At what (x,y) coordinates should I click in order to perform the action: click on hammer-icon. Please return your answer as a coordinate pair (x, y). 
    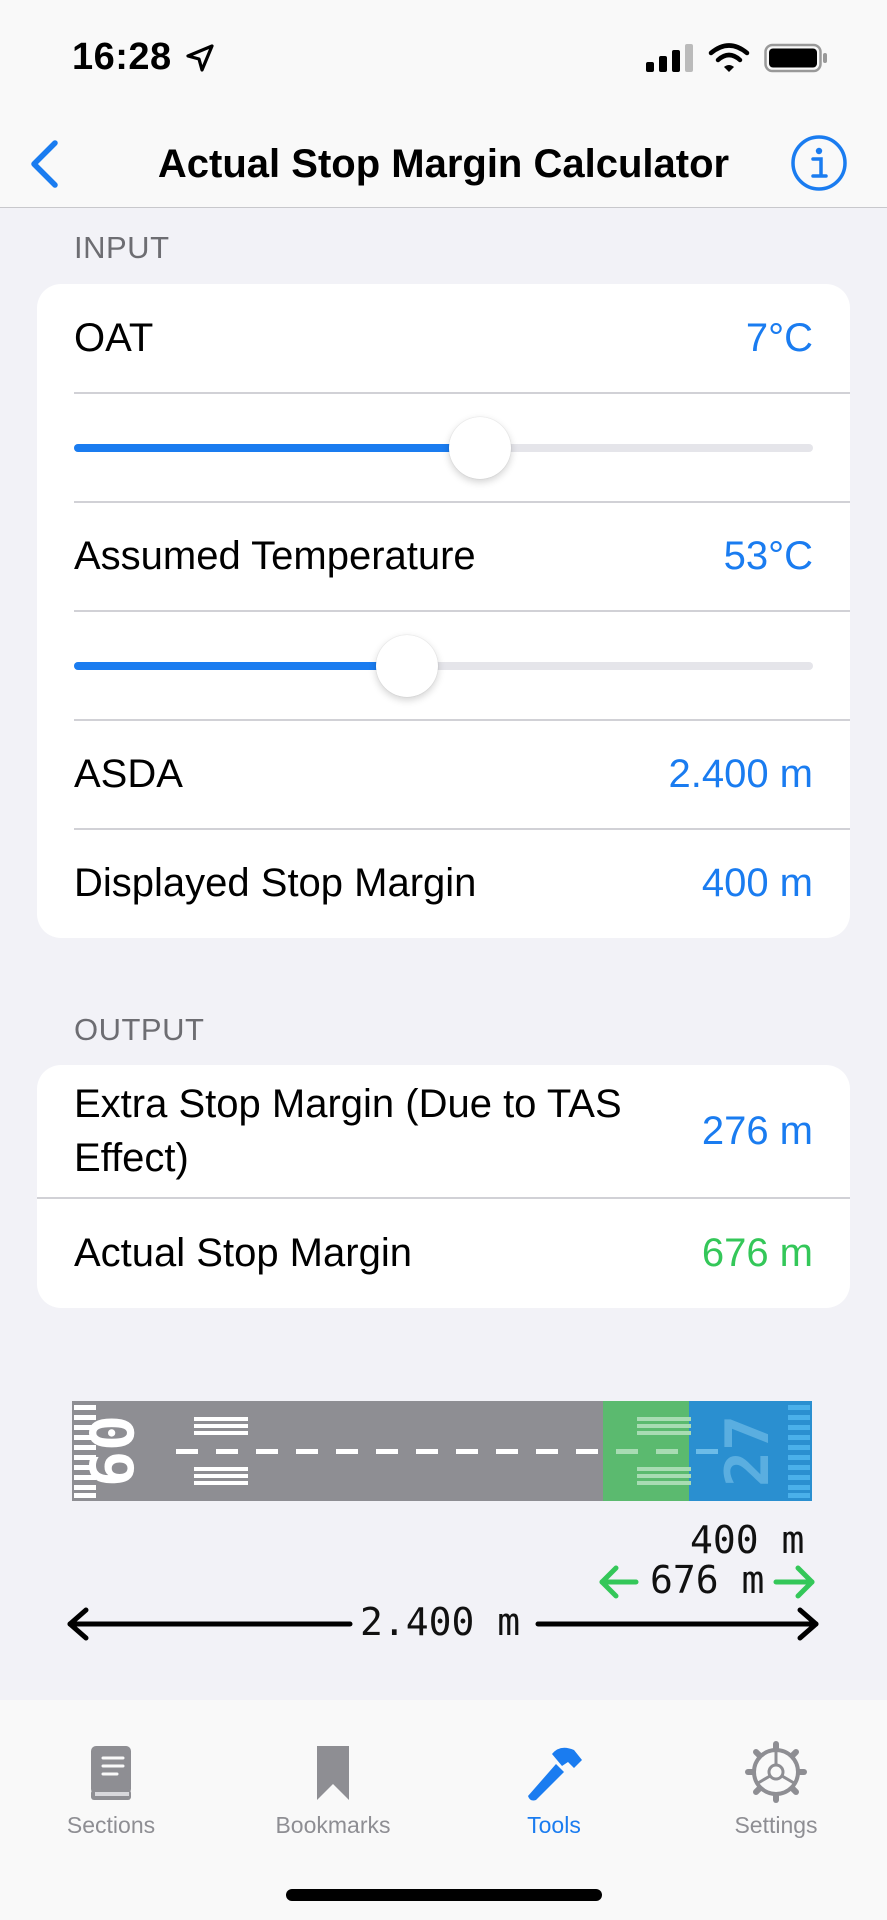
    Looking at the image, I should click on (555, 1774).